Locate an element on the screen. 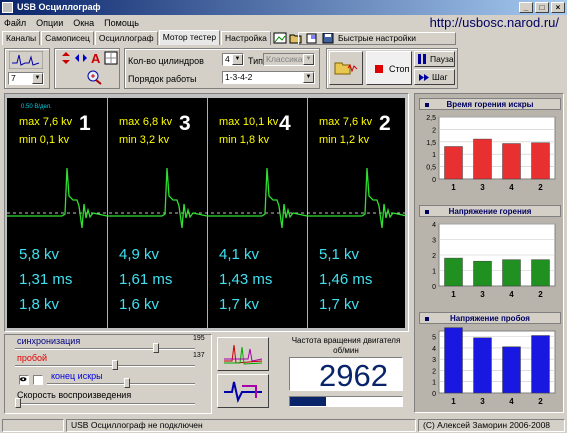 Image resolution: width=567 pixels, height=433 pixels. rpm-display: 2962 is located at coordinates (346, 375).